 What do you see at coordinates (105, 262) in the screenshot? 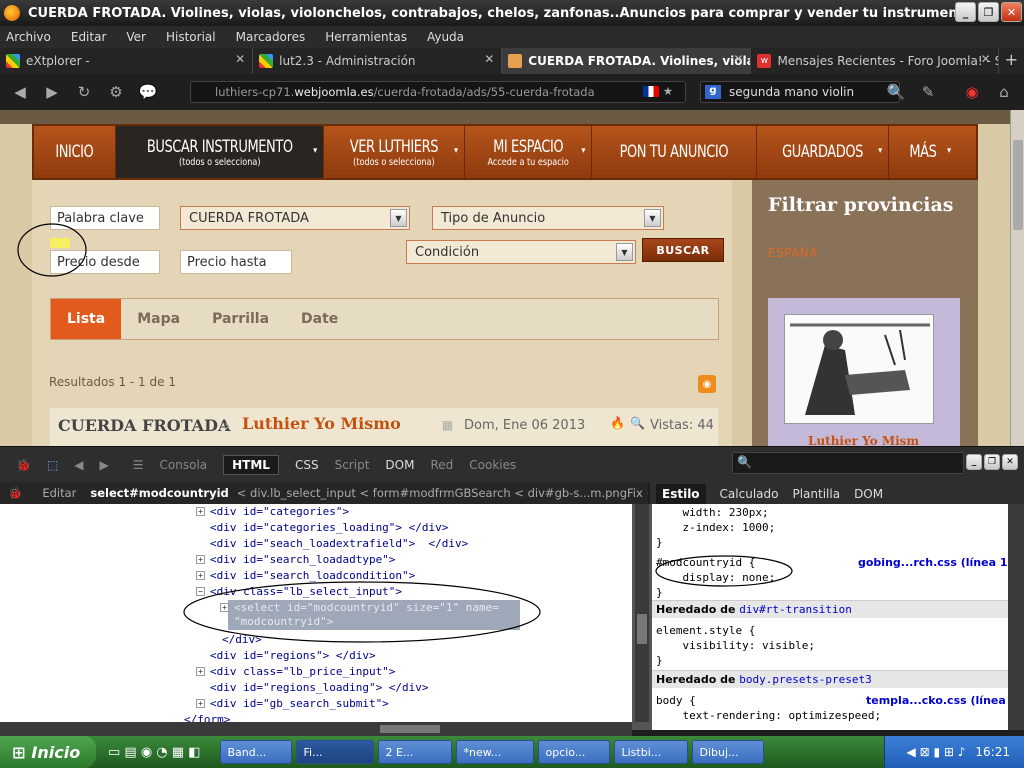
I see `price-from-input: Precio desde` at bounding box center [105, 262].